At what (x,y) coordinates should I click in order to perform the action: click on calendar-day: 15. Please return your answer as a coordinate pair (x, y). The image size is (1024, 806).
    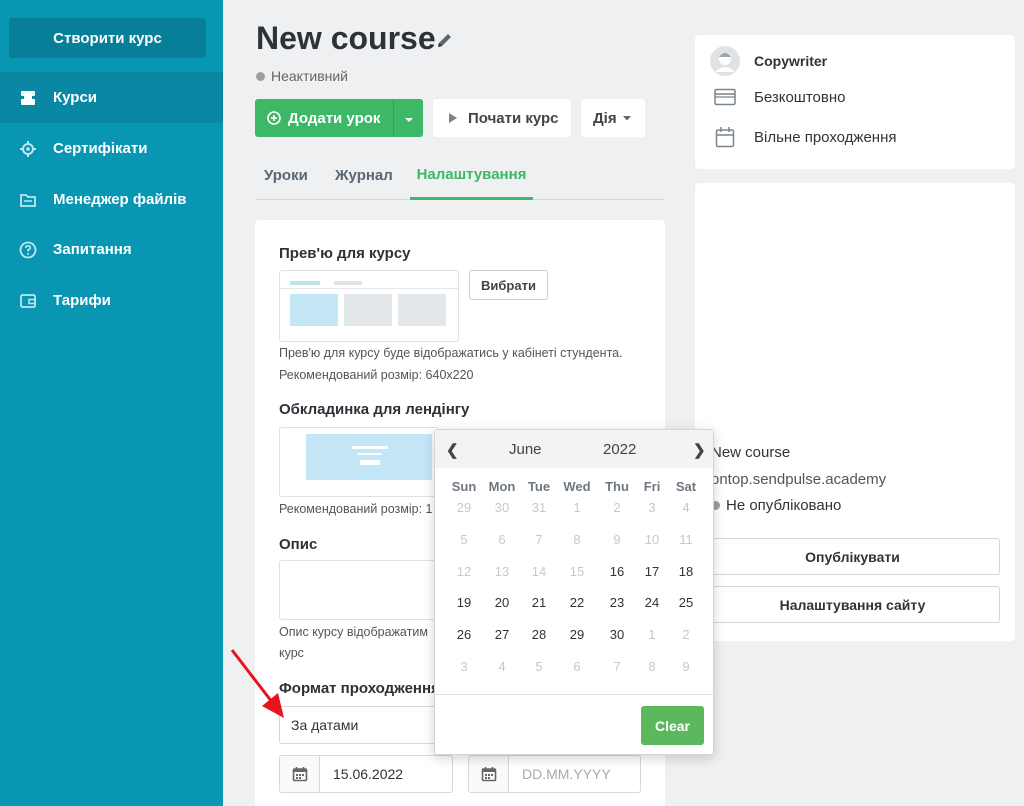
    Looking at the image, I should click on (577, 571).